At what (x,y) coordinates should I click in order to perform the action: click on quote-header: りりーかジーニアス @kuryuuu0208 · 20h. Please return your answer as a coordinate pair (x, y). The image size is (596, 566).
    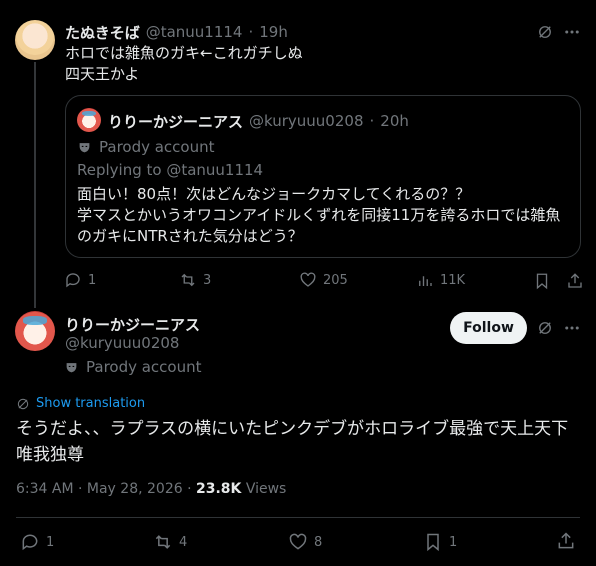
    Looking at the image, I should click on (258, 121).